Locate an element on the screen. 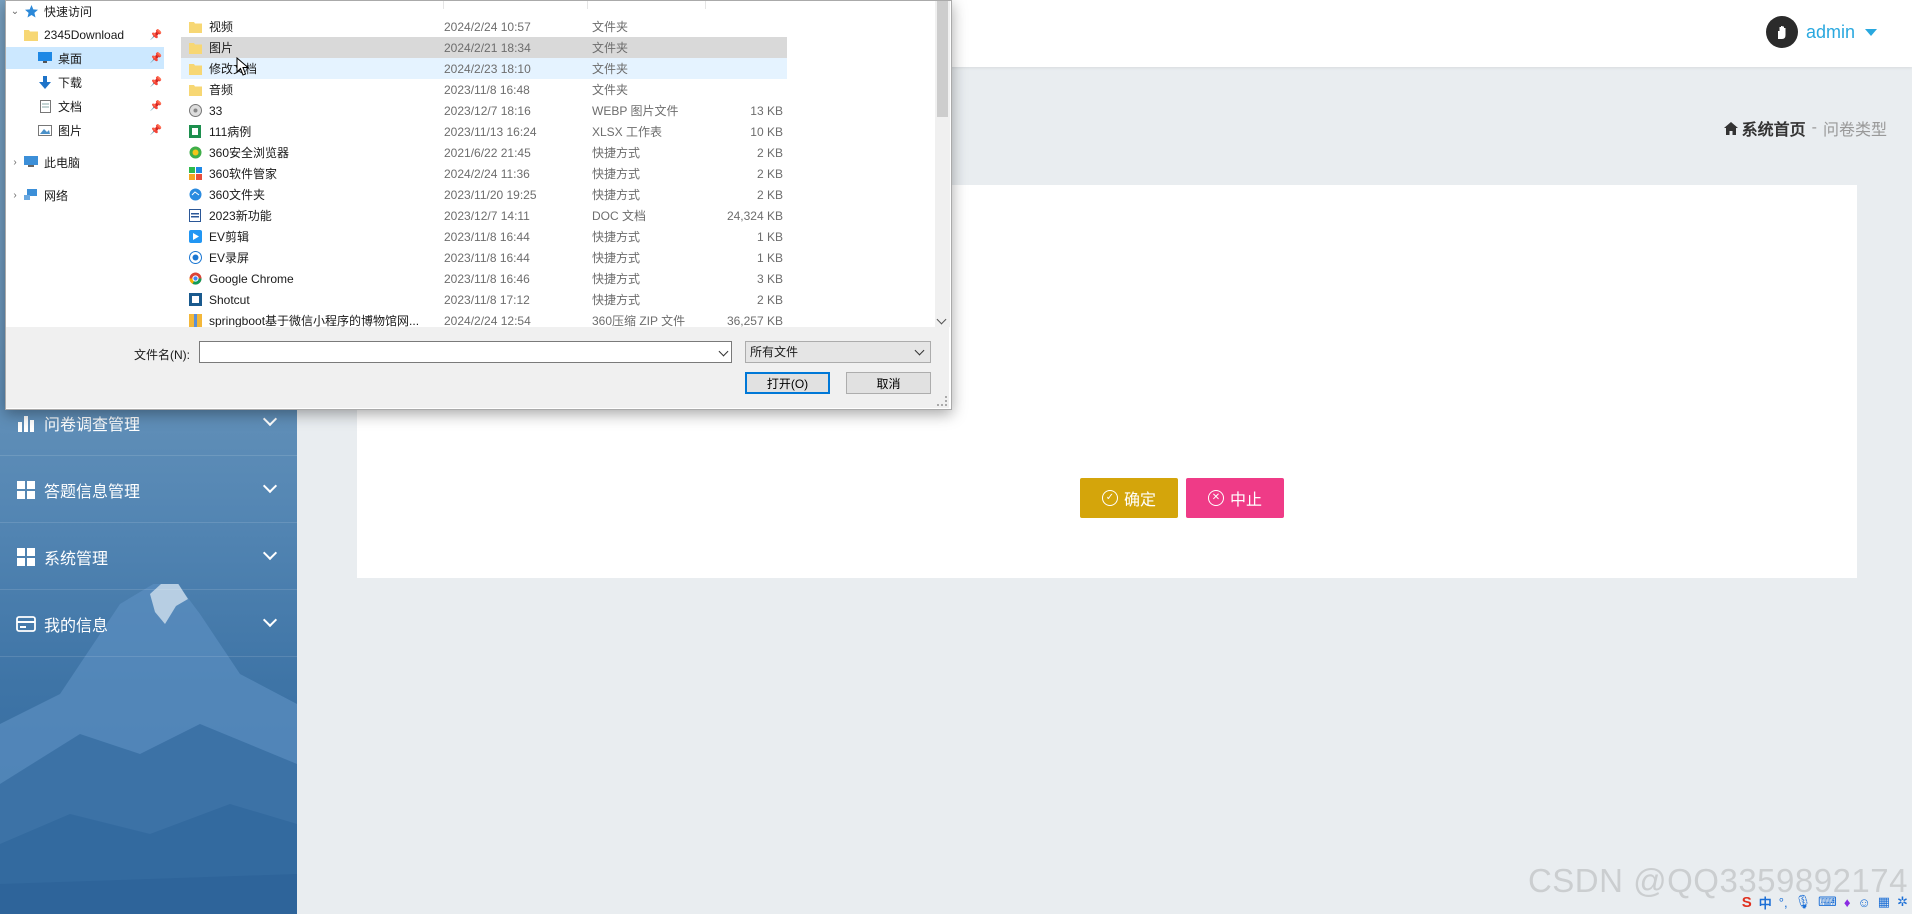  sidebar-item-label: 问卷调查管理 is located at coordinates (92, 425).